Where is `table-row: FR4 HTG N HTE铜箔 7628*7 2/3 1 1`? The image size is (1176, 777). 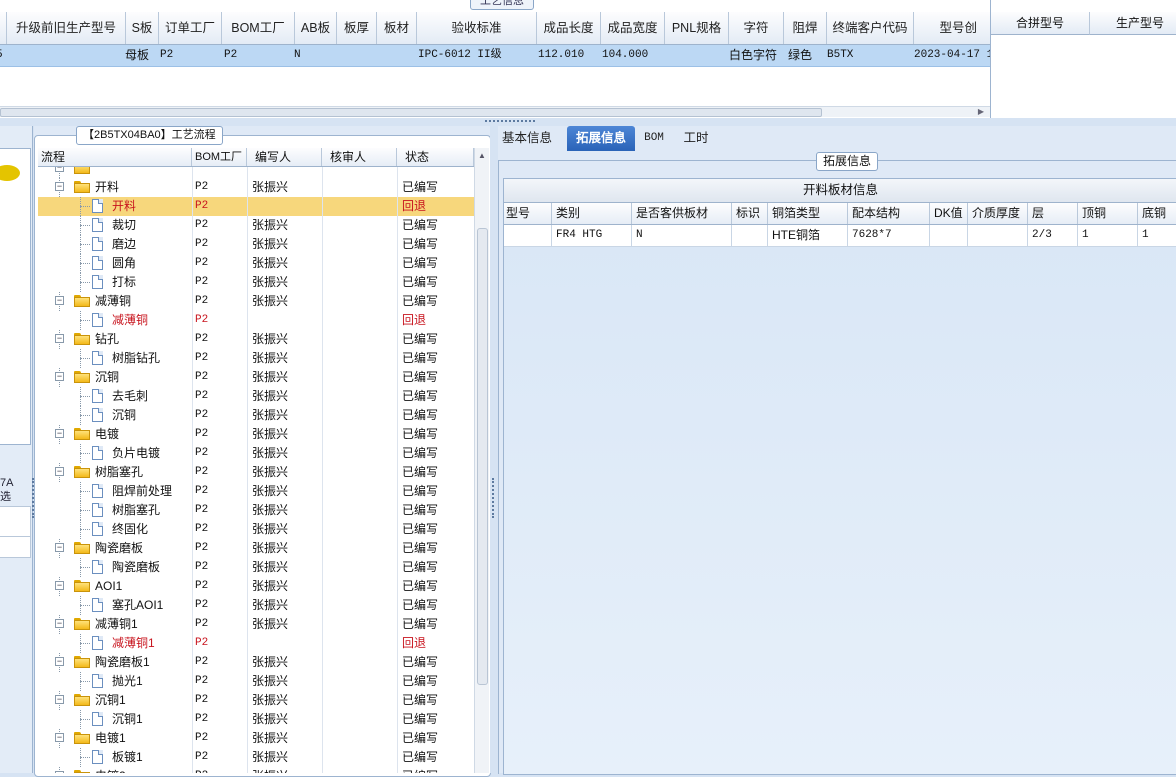 table-row: FR4 HTG N HTE铜箔 7628*7 2/3 1 1 is located at coordinates (840, 236).